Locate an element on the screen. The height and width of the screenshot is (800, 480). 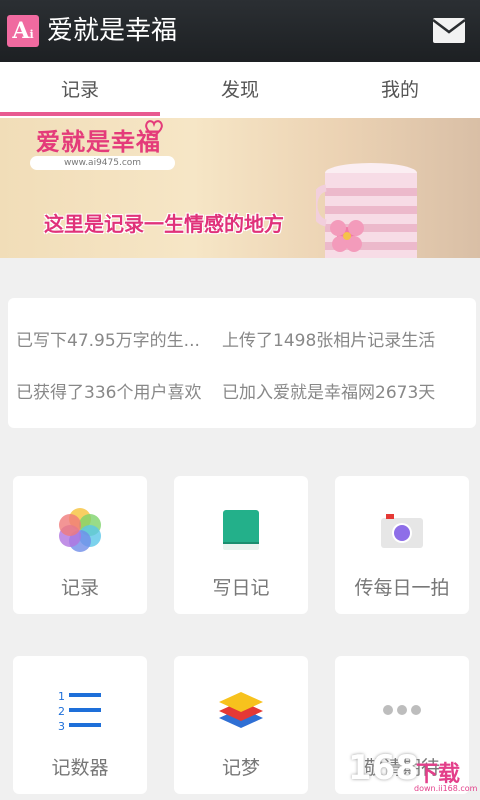
tile-dream: 记梦 is located at coordinates (241, 725).